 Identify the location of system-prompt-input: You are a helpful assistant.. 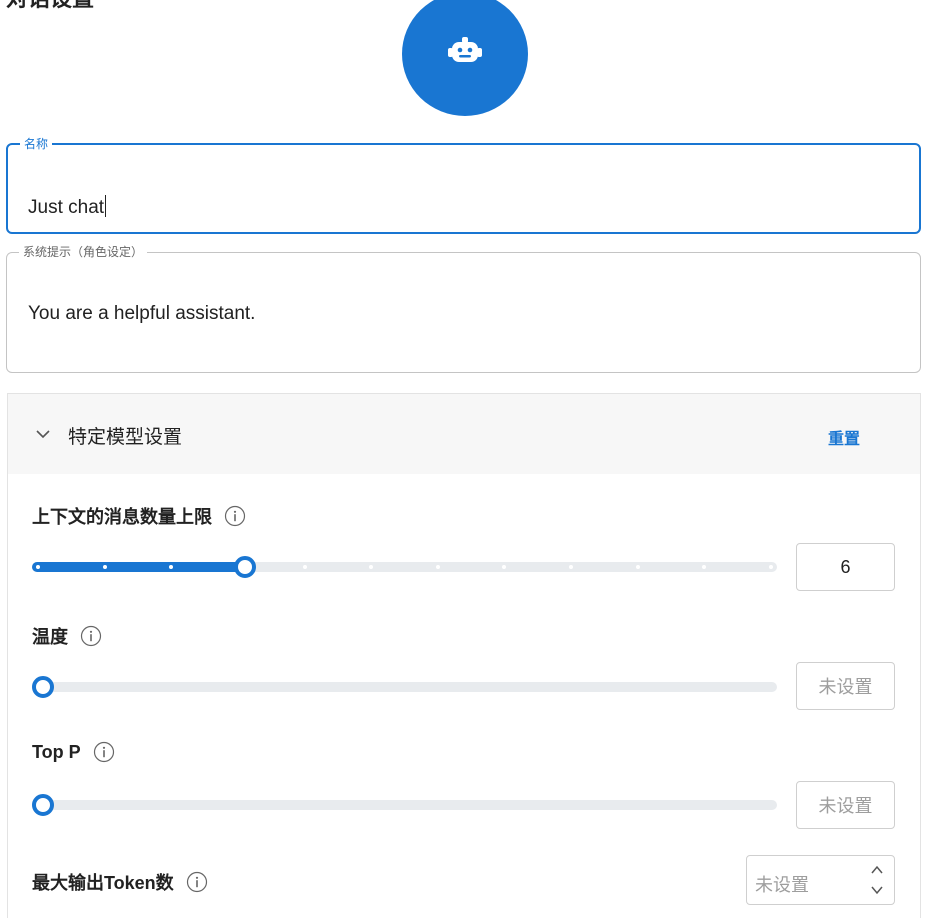
(141, 314).